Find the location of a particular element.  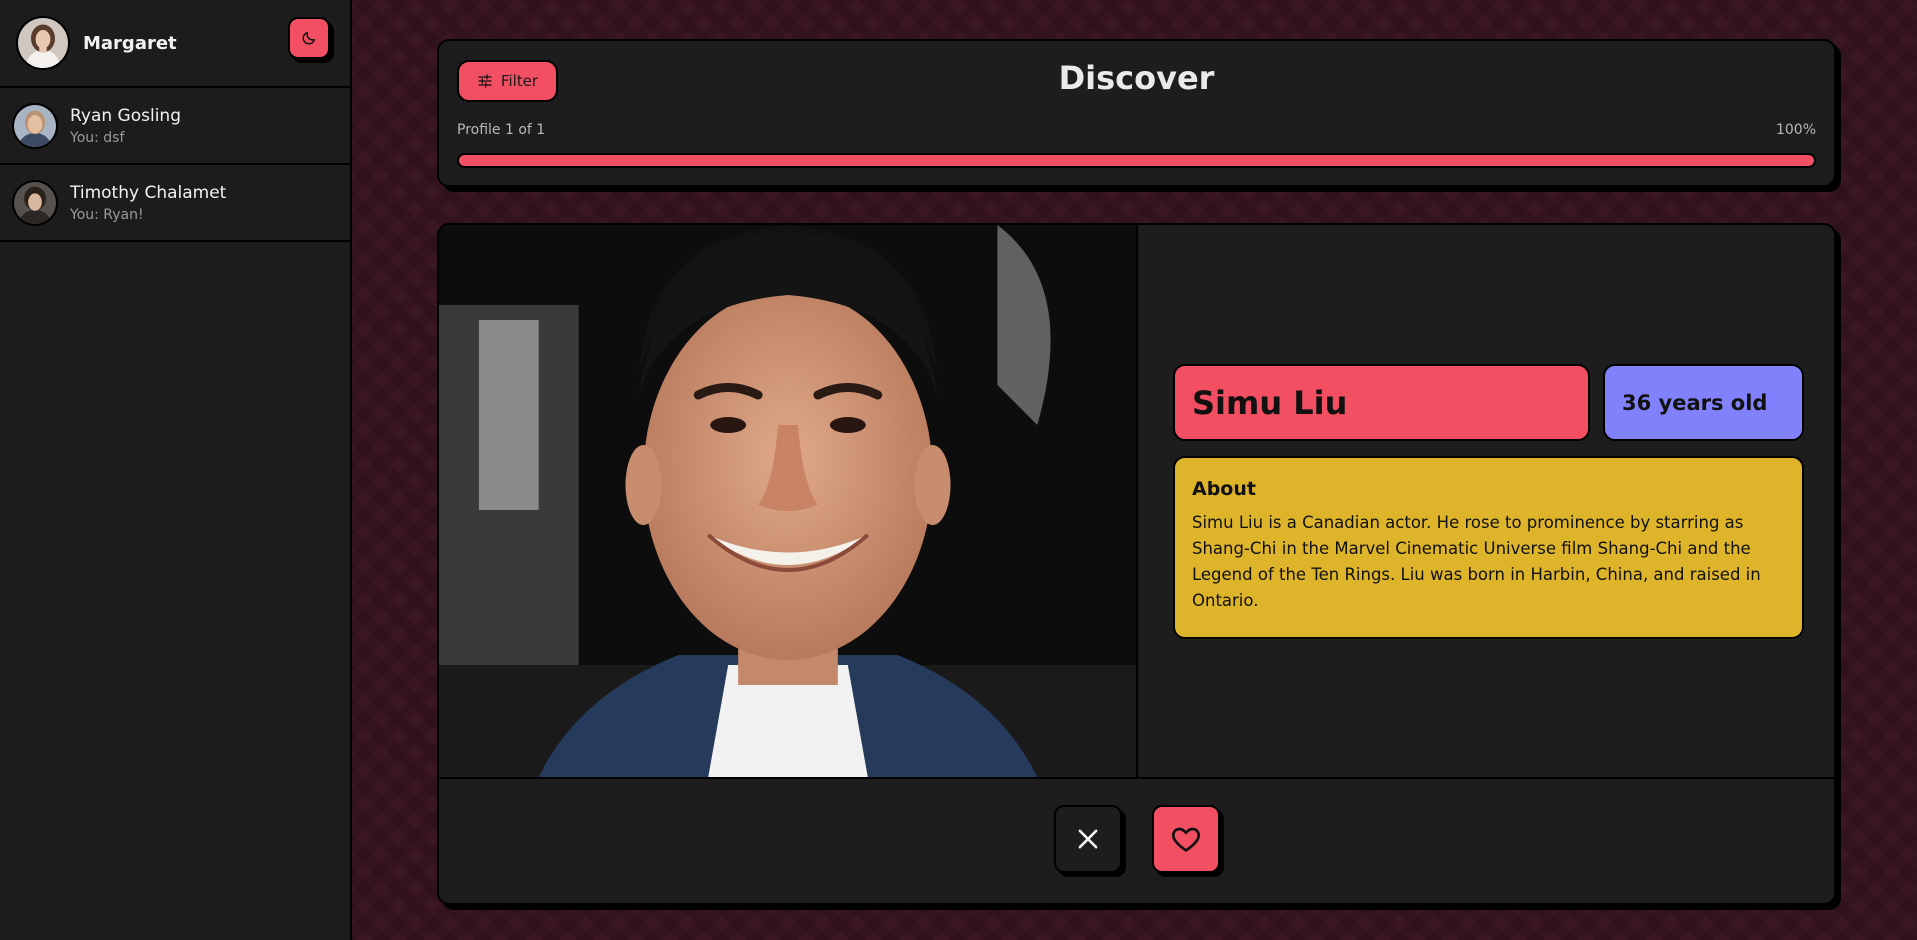

progress-label: Profile 1 of 1 is located at coordinates (501, 130).